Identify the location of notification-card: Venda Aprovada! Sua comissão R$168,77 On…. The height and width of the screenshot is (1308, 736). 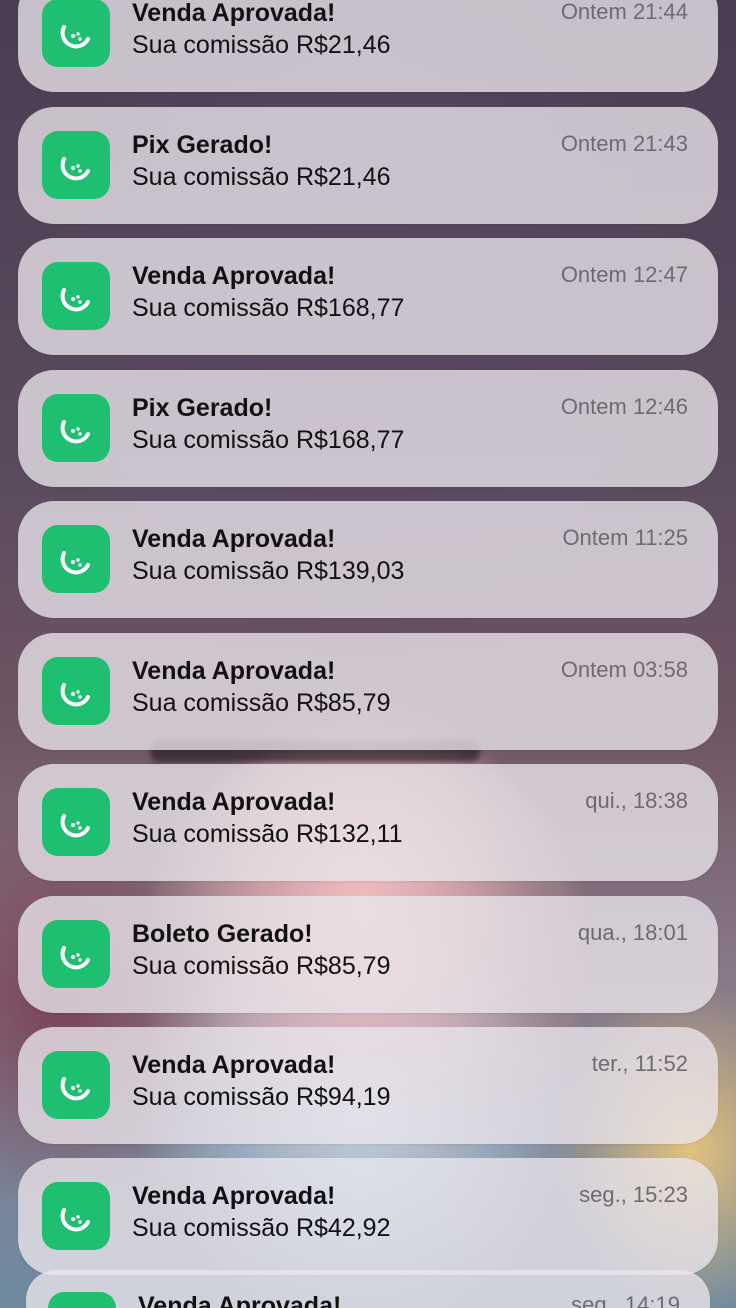
(368, 296).